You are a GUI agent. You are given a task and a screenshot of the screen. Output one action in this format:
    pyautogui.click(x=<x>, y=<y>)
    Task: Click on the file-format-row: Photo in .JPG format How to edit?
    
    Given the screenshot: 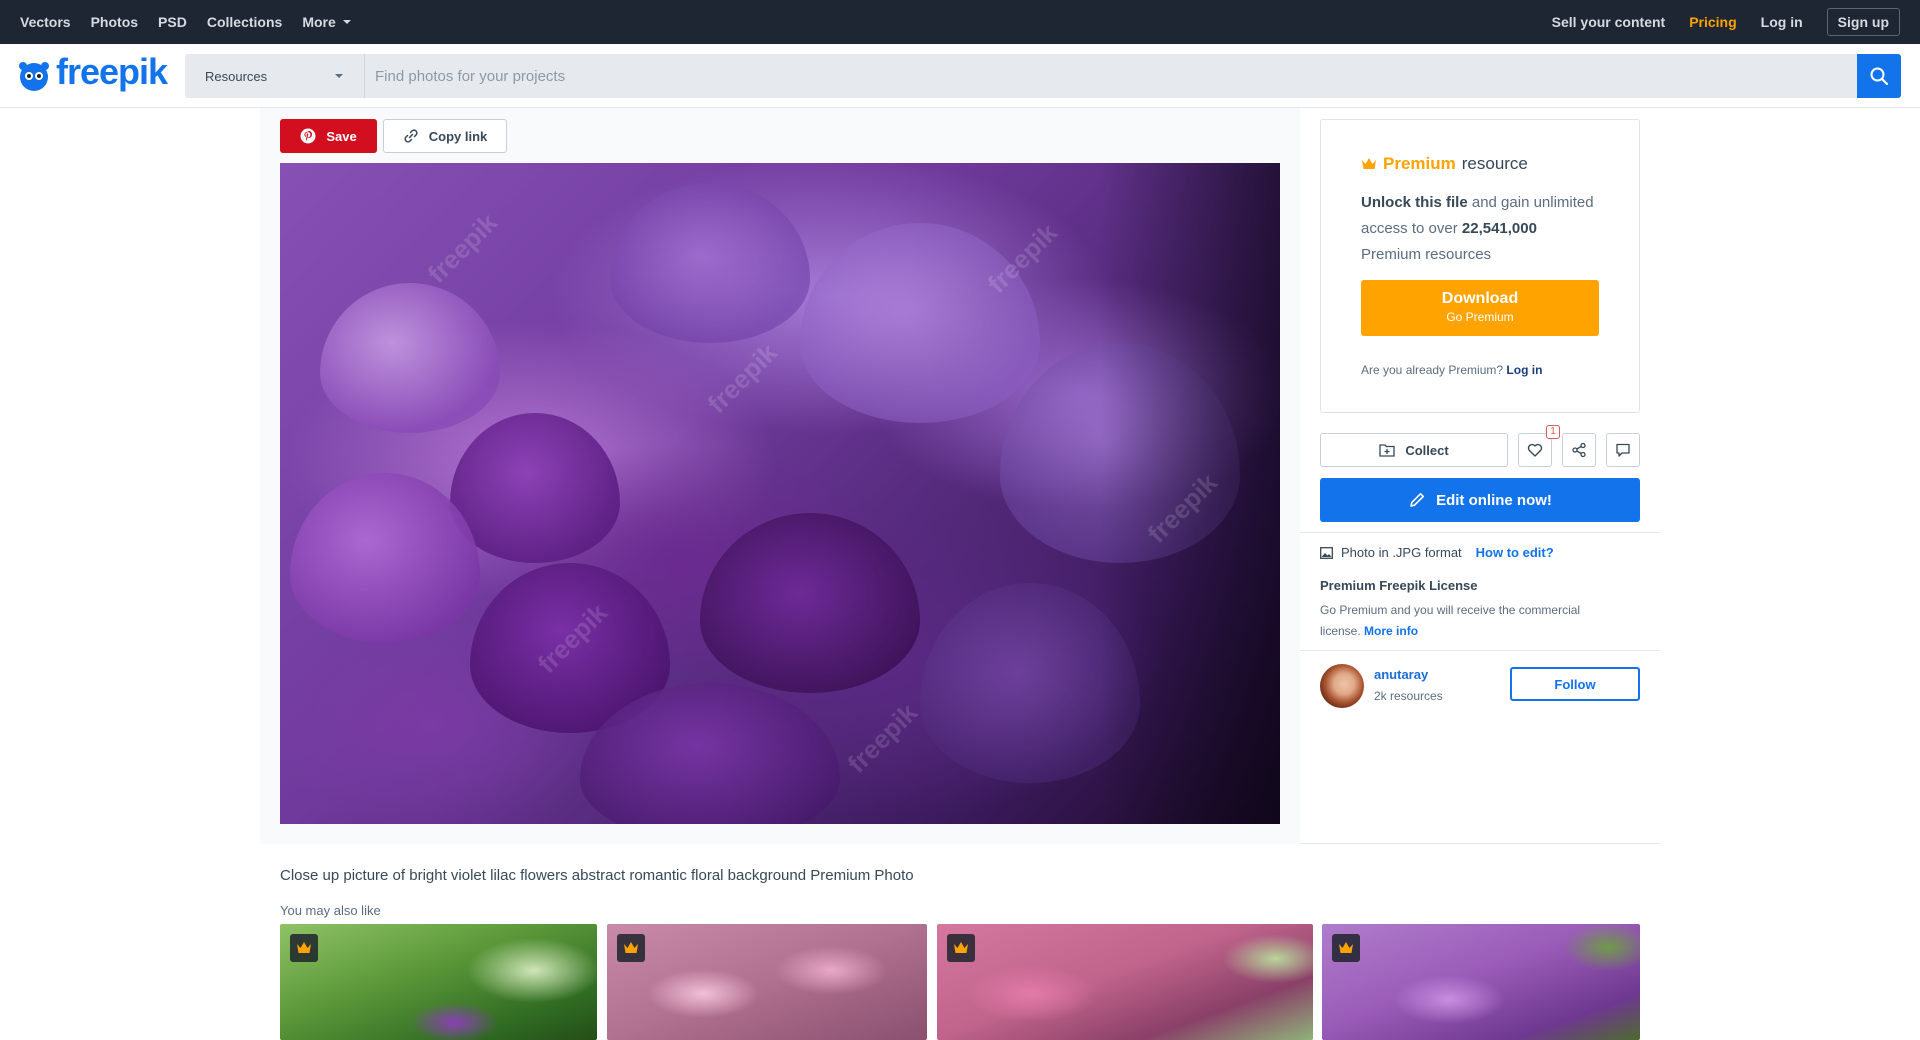 What is the action you would take?
    pyautogui.click(x=1437, y=552)
    